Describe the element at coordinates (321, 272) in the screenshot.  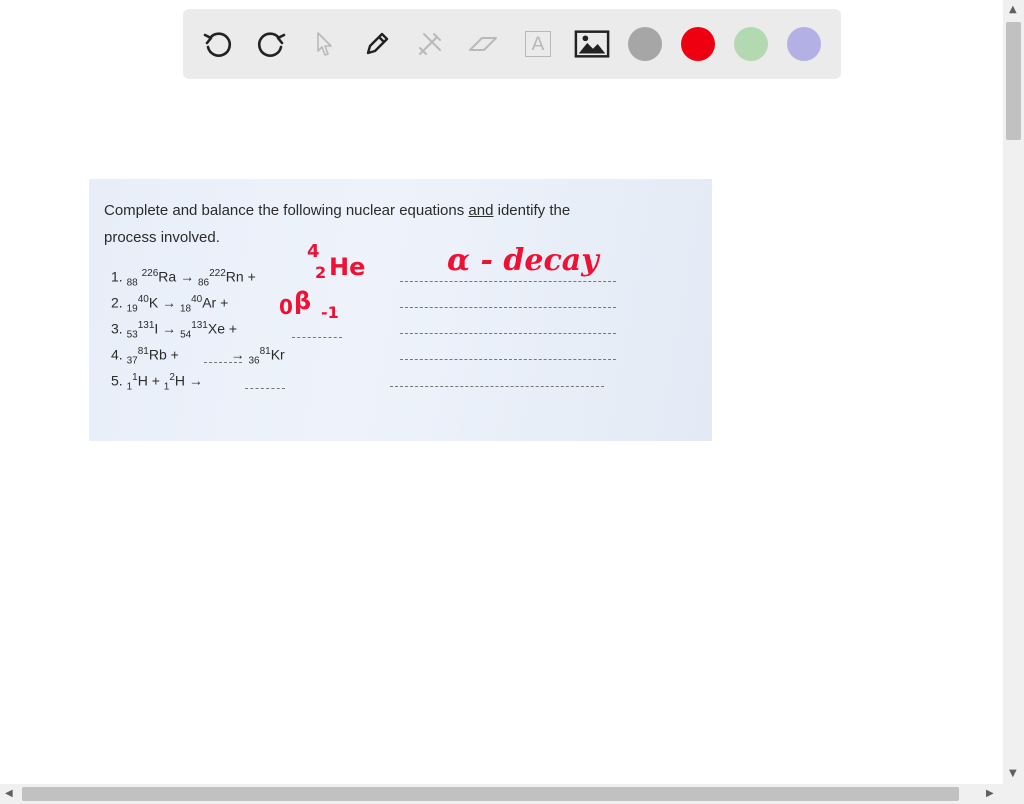
I see `handwritten-atomic-number-2: 2` at that location.